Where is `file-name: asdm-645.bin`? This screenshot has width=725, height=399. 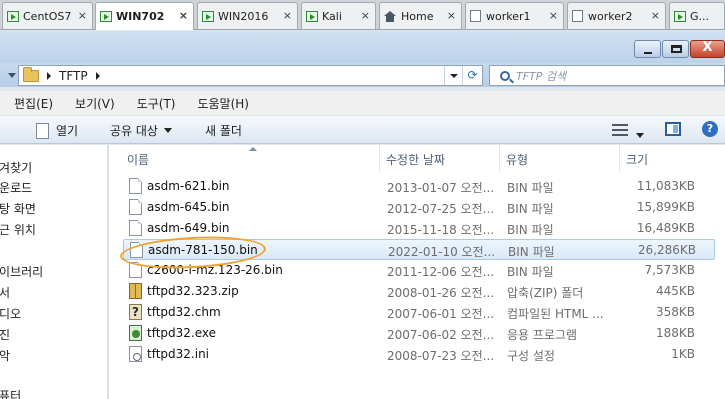 file-name: asdm-645.bin is located at coordinates (188, 207).